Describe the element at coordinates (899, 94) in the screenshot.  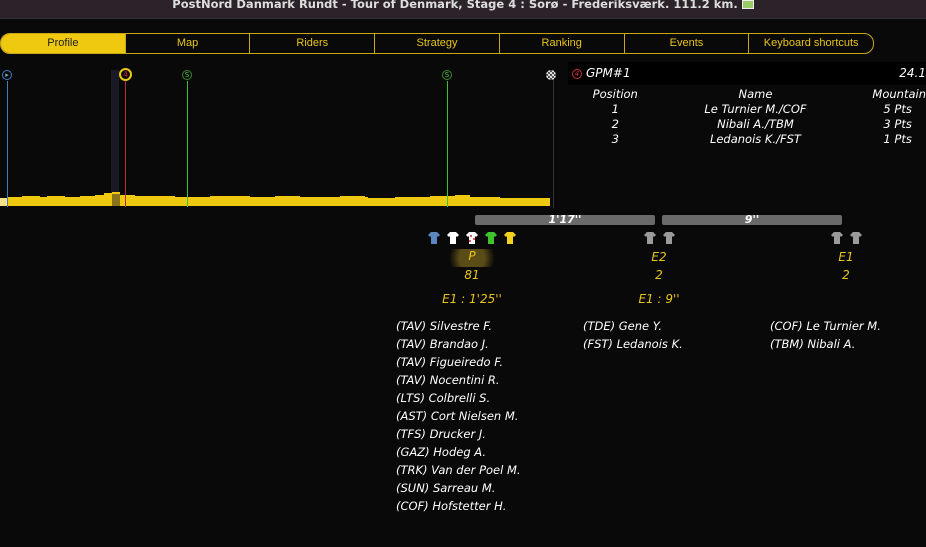
I see `col-header: Mountain` at that location.